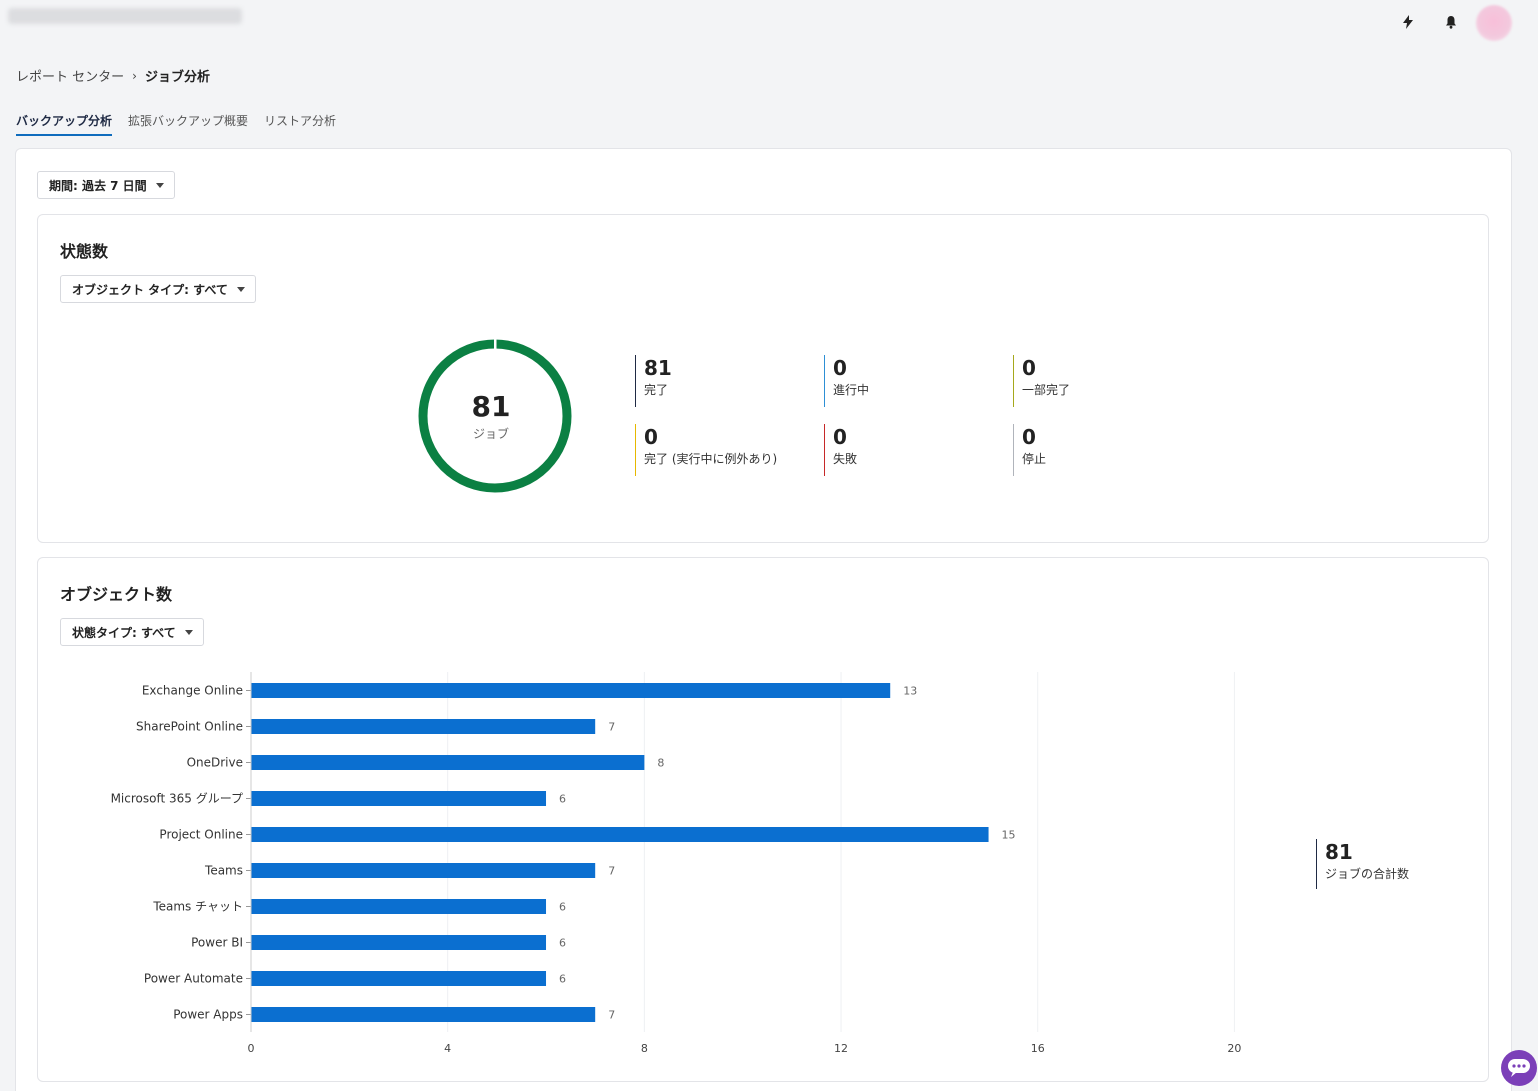 The width and height of the screenshot is (1538, 1091). I want to click on category-label: Teams チャット, so click(197, 907).